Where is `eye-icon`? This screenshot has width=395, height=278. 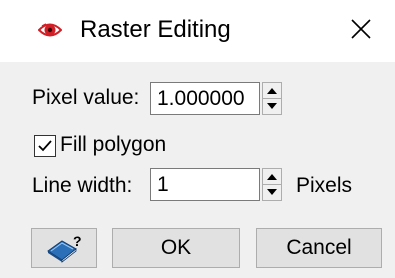 eye-icon is located at coordinates (50, 30).